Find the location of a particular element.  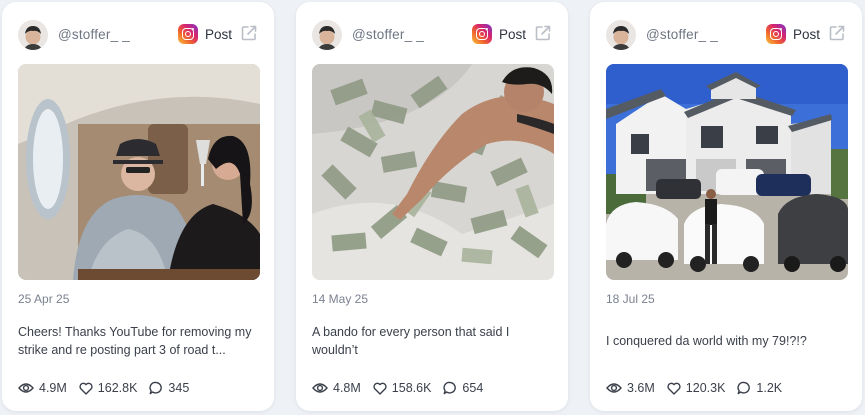

post-caption: I conquered da world with my 79!?!? is located at coordinates (706, 341).